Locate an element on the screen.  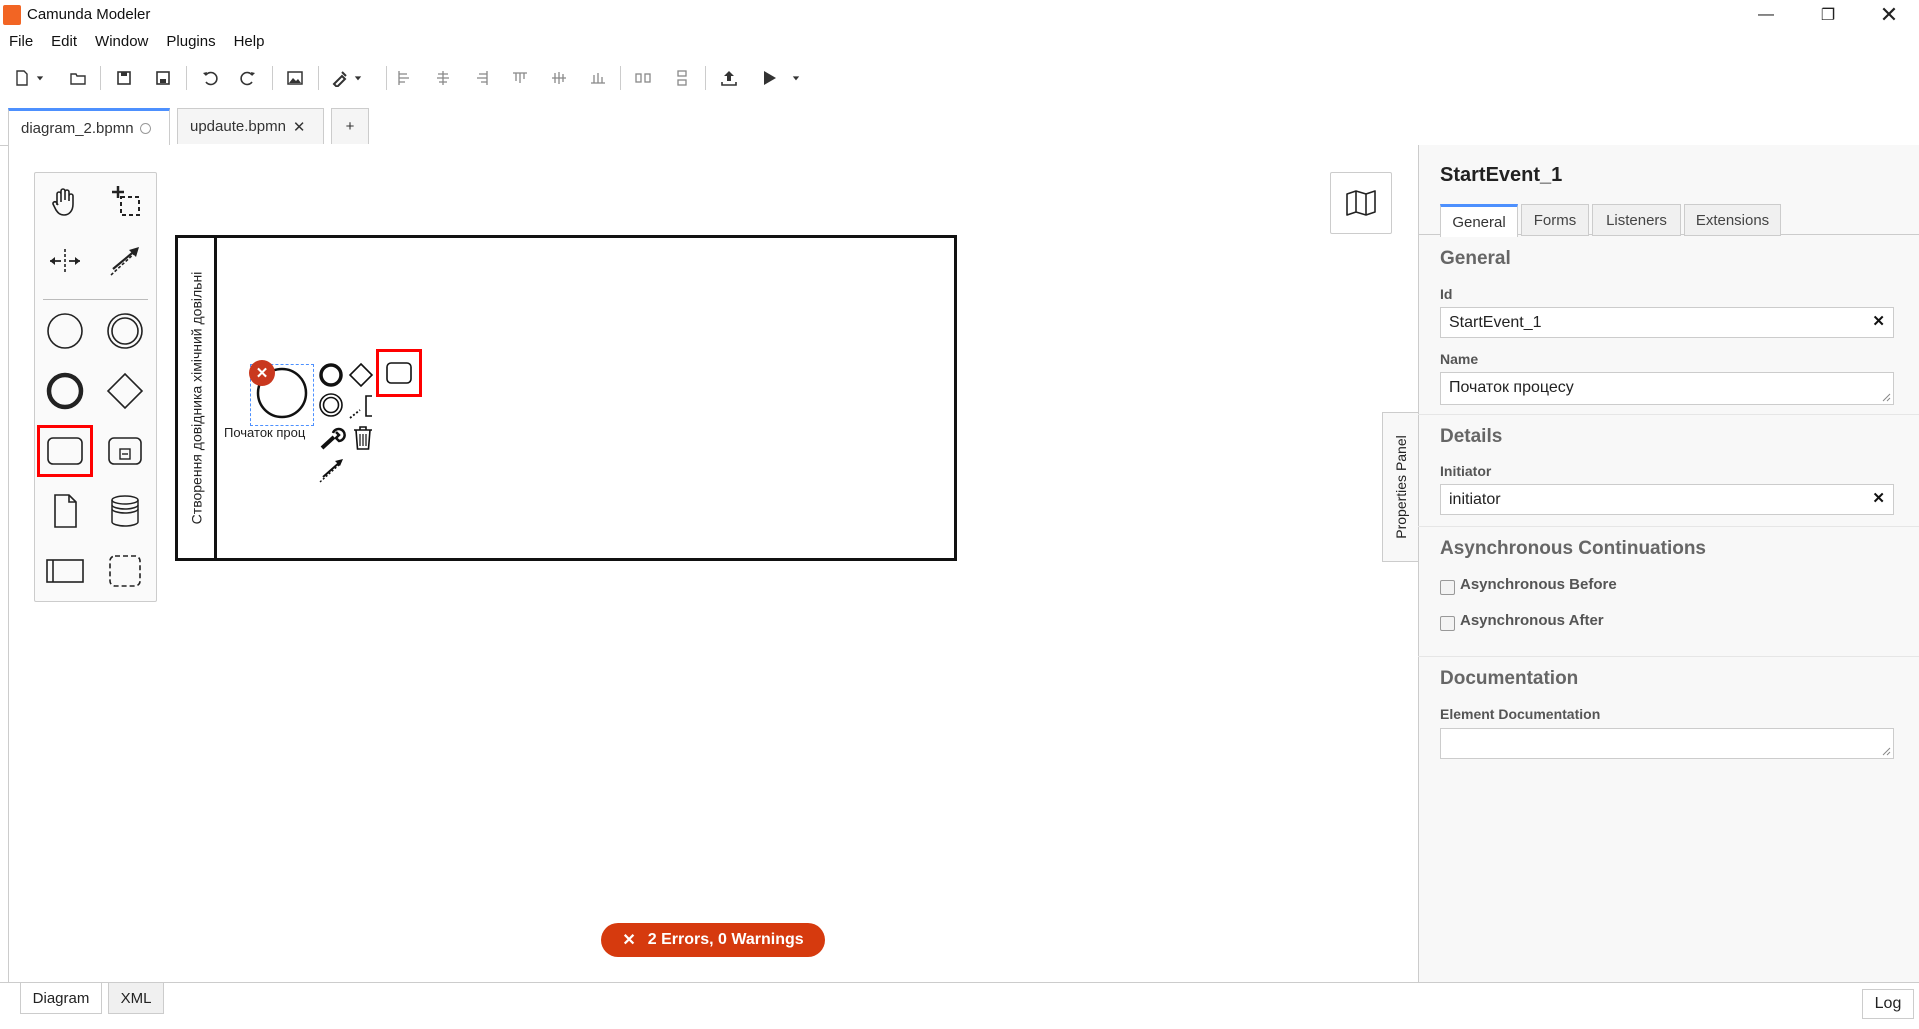
lasso-tool-icon is located at coordinates (125, 201).